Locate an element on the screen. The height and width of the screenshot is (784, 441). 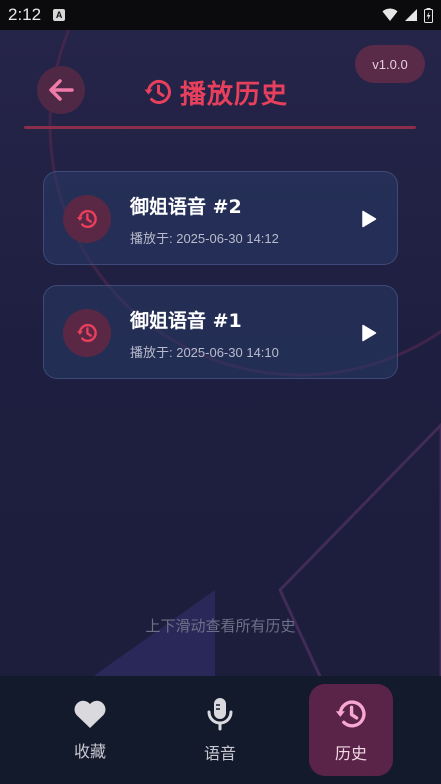
back-button is located at coordinates (61, 90).